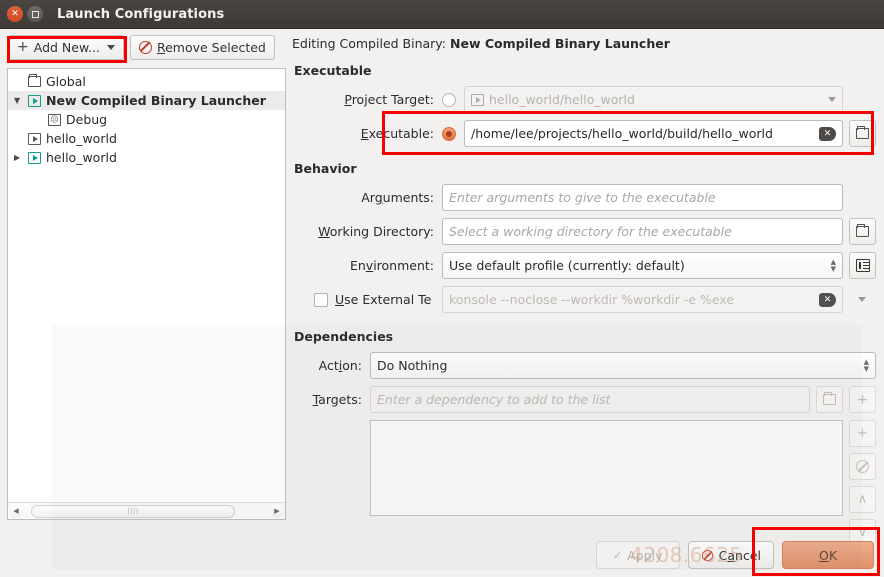  I want to click on targets-move-up-button: ∧, so click(862, 499).